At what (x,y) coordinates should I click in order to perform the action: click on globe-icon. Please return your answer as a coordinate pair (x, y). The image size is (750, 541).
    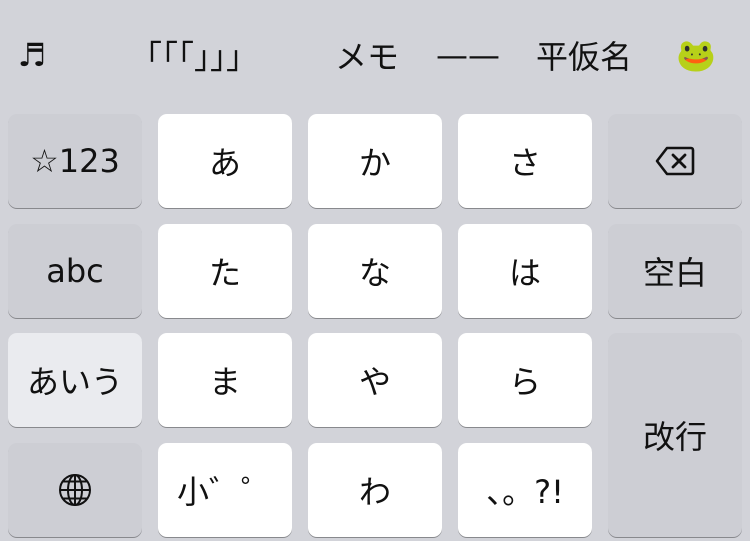
    Looking at the image, I should click on (75, 490).